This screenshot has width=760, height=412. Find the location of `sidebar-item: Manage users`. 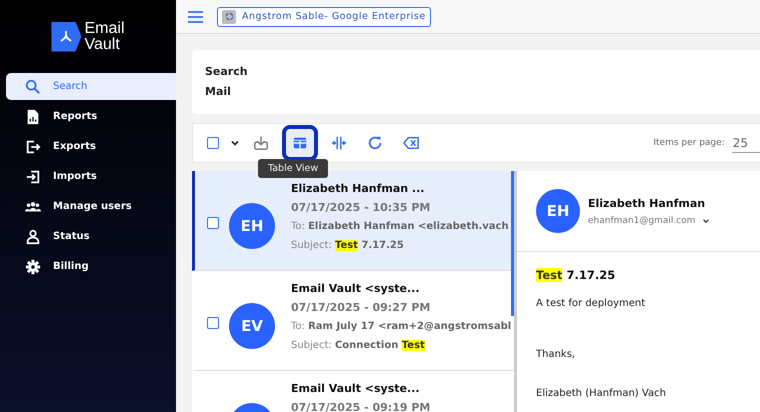

sidebar-item: Manage users is located at coordinates (91, 206).